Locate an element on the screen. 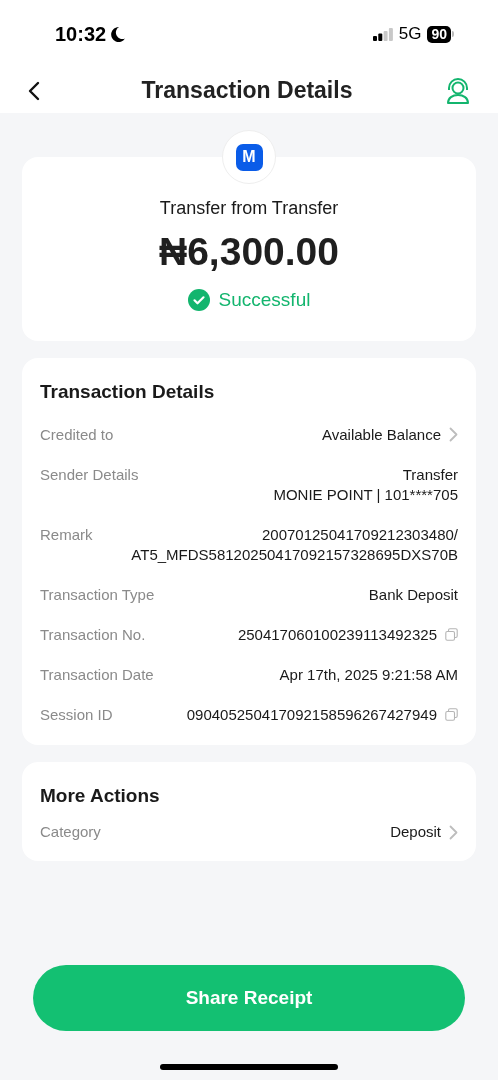 This screenshot has height=1080, width=498. section-title: More Actions is located at coordinates (100, 795).